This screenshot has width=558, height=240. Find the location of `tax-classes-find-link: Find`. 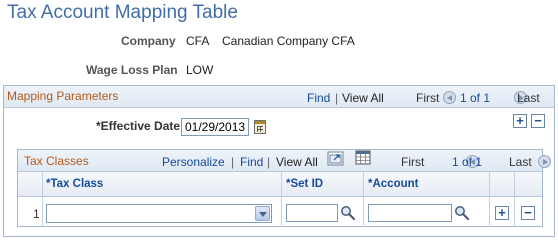

tax-classes-find-link: Find is located at coordinates (251, 162).